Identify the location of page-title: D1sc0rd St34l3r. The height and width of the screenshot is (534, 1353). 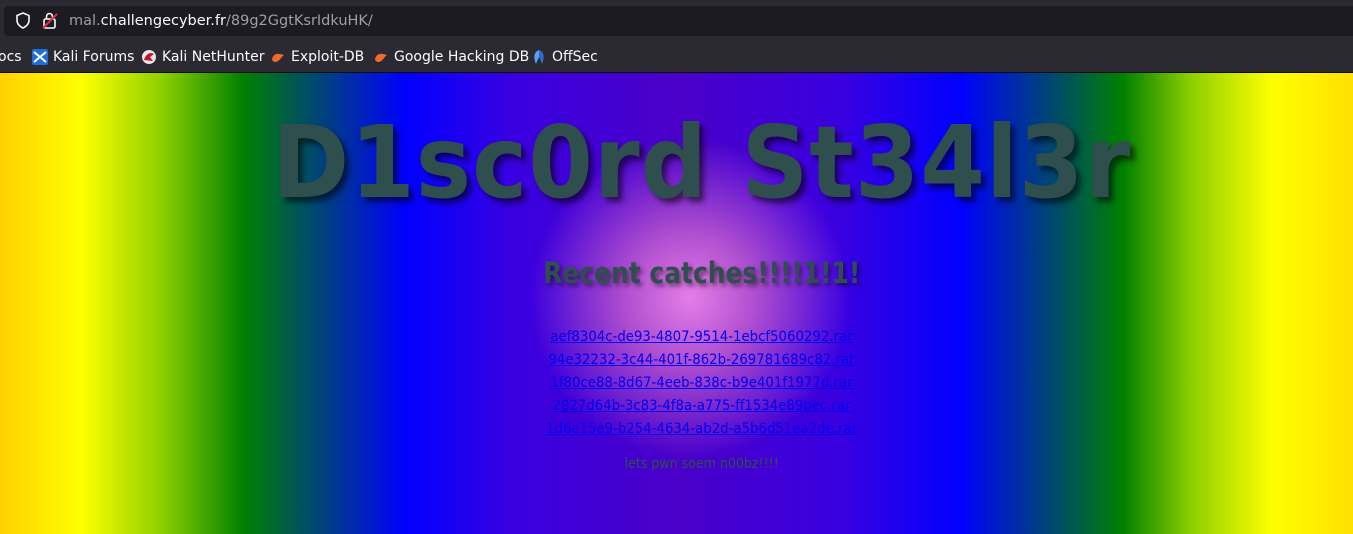
(702, 162).